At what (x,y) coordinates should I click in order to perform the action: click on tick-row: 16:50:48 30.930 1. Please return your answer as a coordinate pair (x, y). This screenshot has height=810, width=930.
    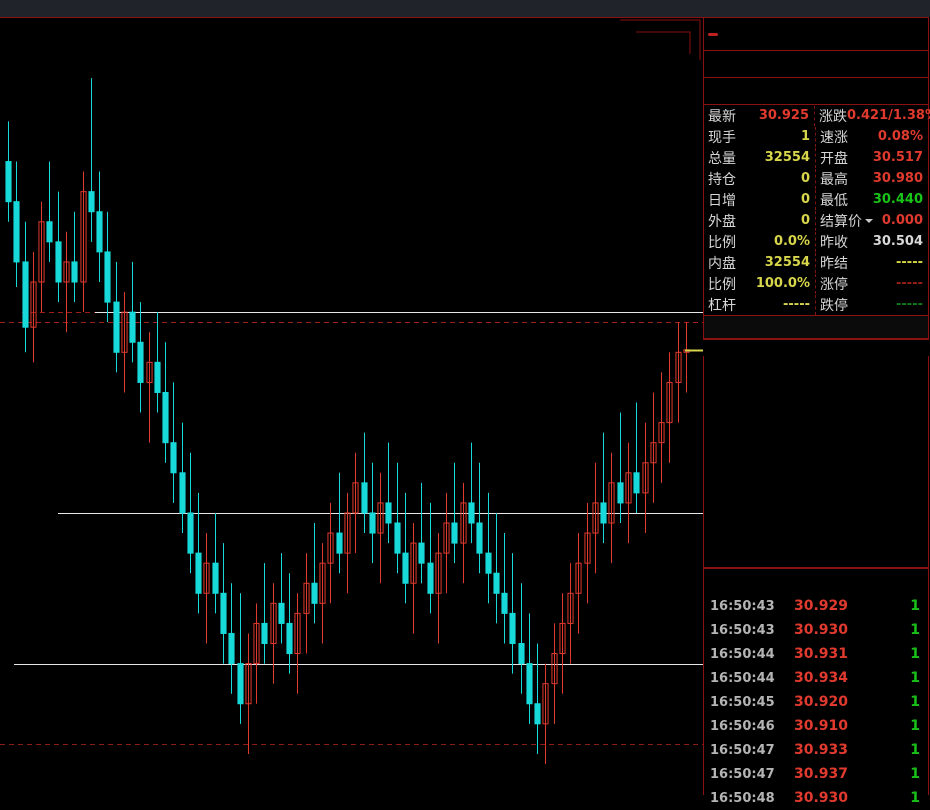
    Looking at the image, I should click on (816, 798).